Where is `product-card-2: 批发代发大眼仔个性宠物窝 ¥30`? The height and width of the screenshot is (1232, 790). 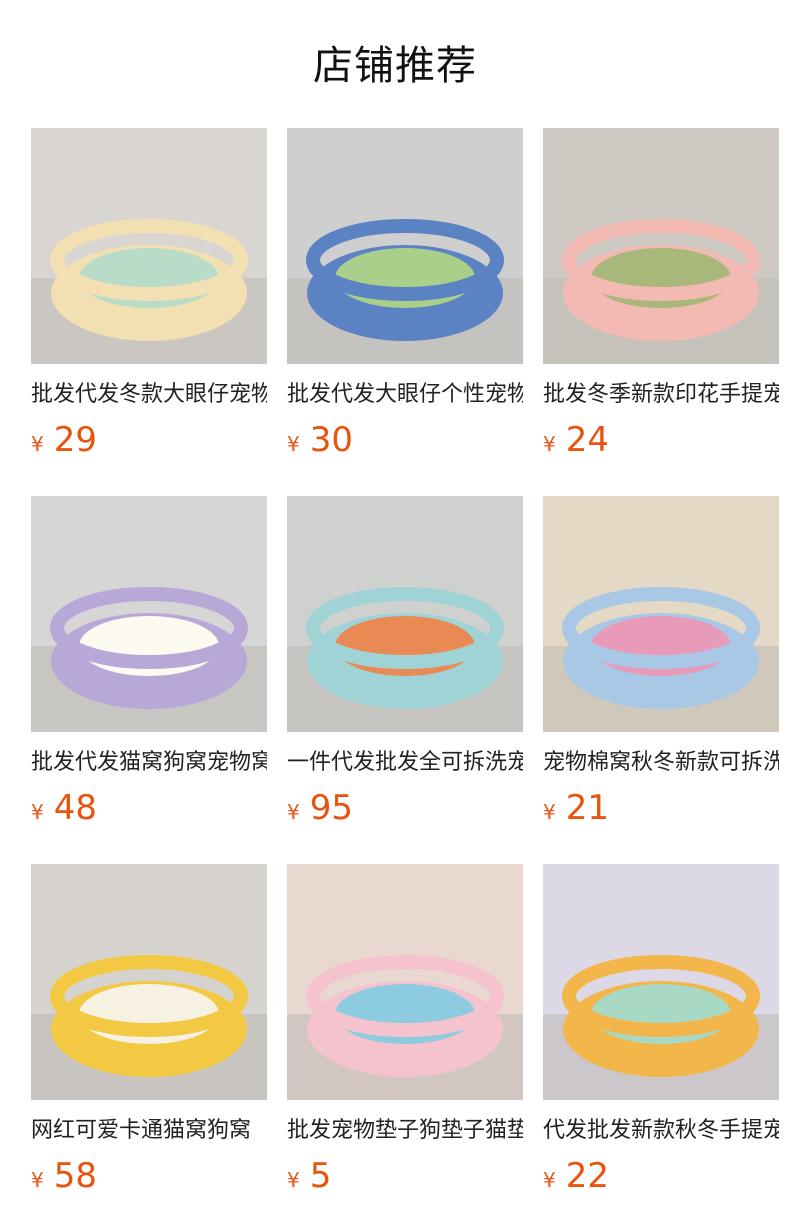 product-card-2: 批发代发大眼仔个性宠物窝 ¥30 is located at coordinates (405, 312).